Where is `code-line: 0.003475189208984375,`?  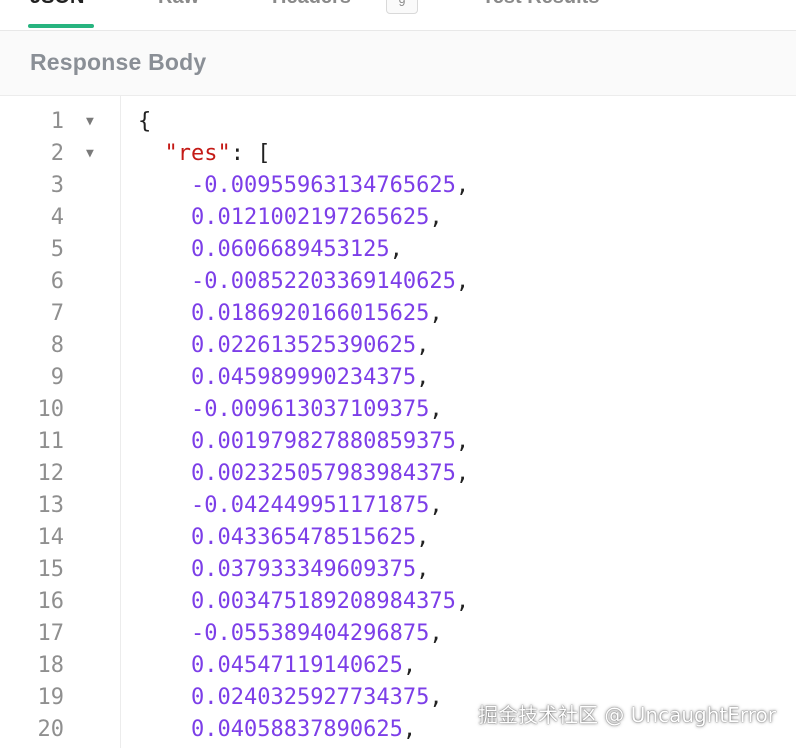
code-line: 0.003475189208984375, is located at coordinates (303, 602).